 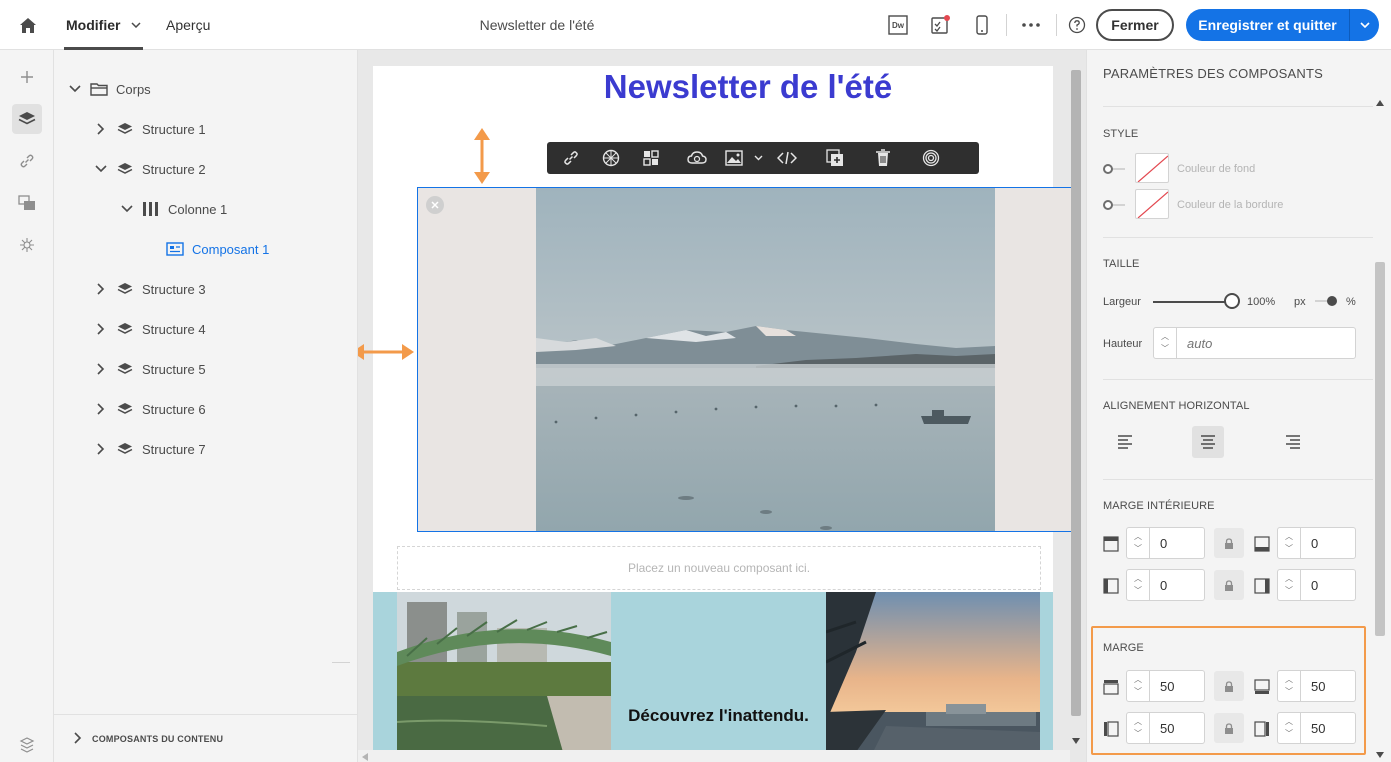 What do you see at coordinates (188, 25) in the screenshot?
I see `tab-apercu: Aperçu` at bounding box center [188, 25].